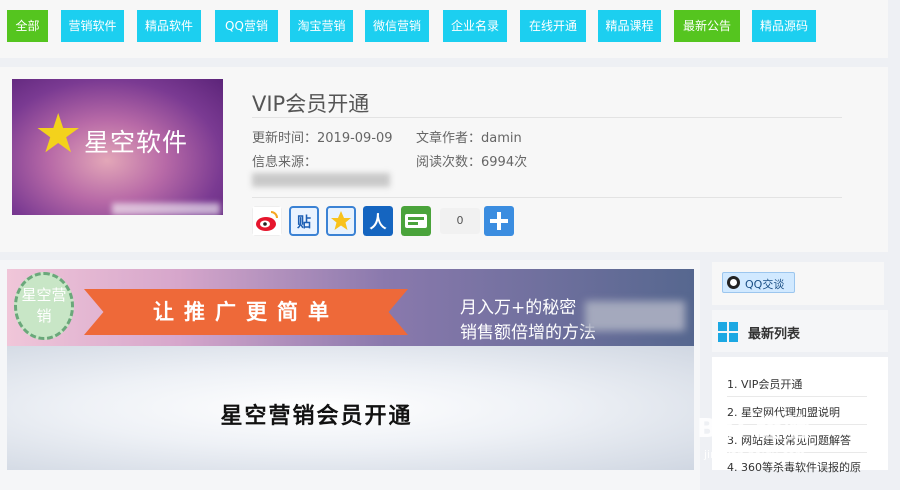 This screenshot has width=900, height=490. I want to click on nav-item-taobao-marketing: 淘宝营销, so click(321, 26).